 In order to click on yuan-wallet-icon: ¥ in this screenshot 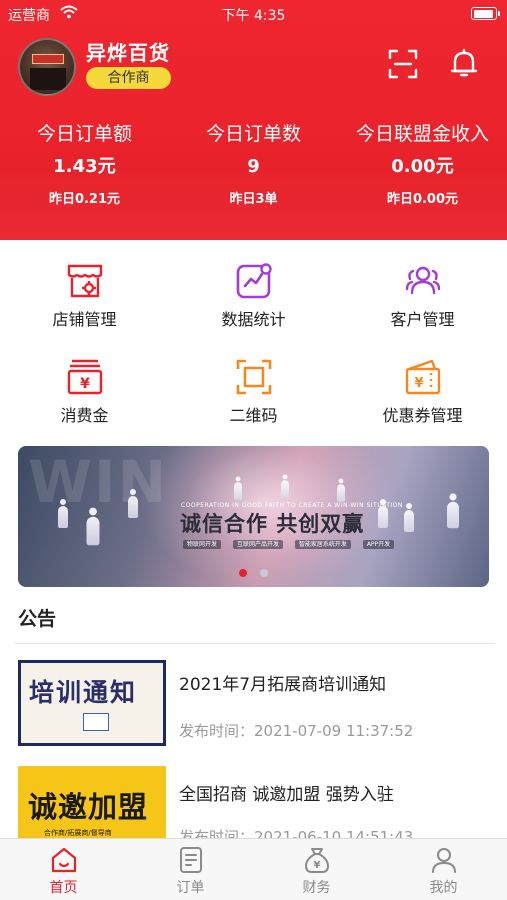, I will do `click(84, 377)`.